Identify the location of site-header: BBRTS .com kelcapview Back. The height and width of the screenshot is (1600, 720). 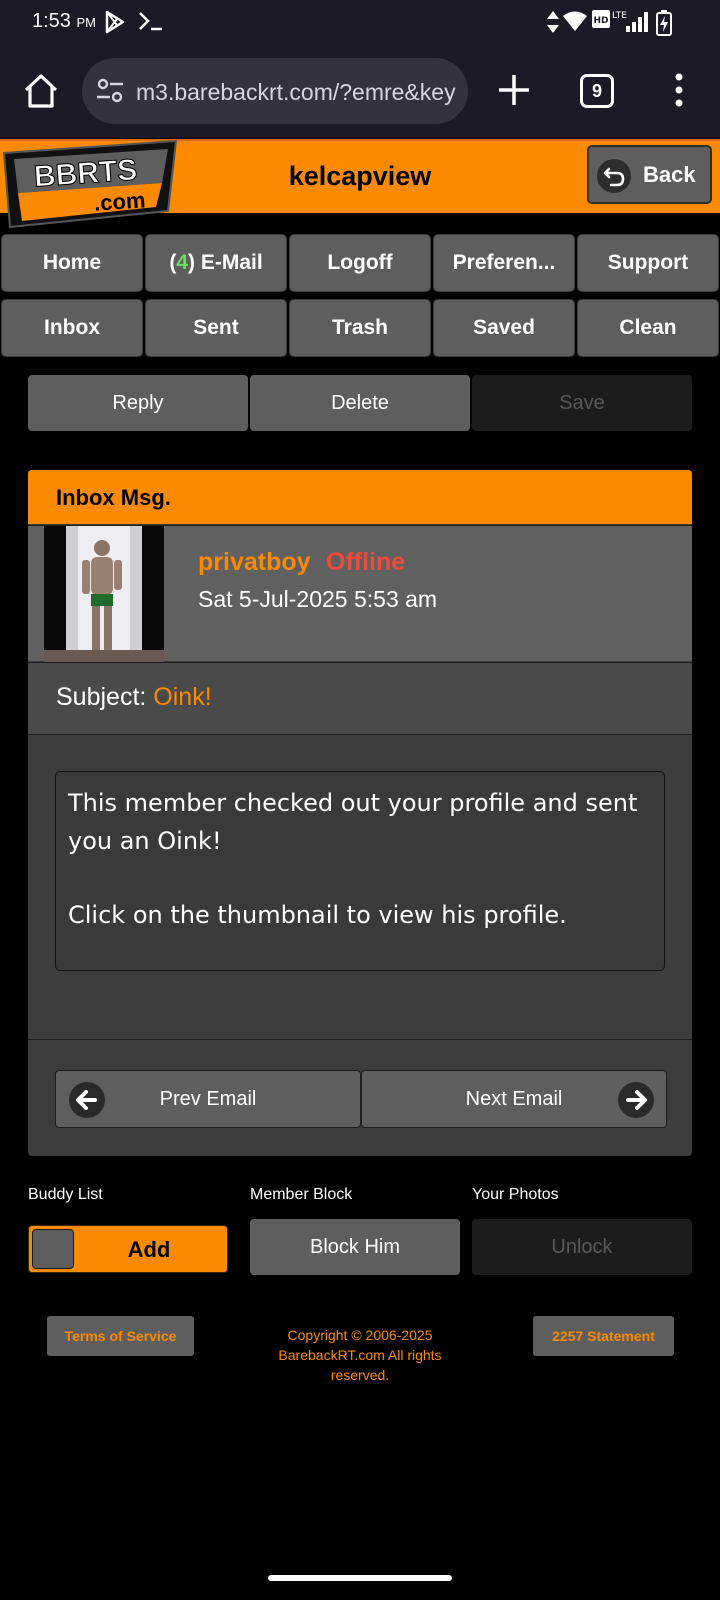
(360, 184).